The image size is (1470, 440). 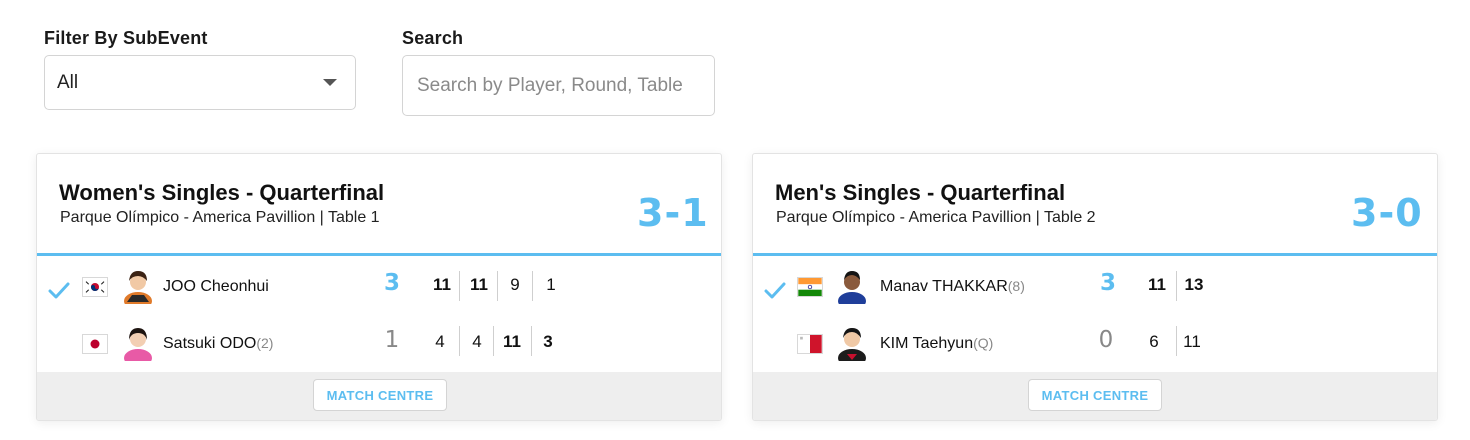 What do you see at coordinates (515, 284) in the screenshot?
I see `game-score: 9` at bounding box center [515, 284].